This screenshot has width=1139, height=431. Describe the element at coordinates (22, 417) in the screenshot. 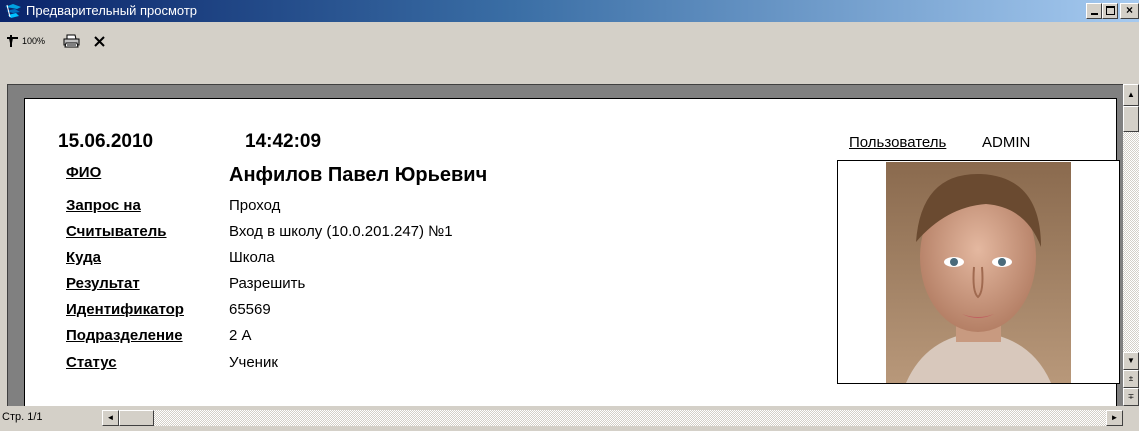

I see `page-number: Стр. 1/1` at that location.